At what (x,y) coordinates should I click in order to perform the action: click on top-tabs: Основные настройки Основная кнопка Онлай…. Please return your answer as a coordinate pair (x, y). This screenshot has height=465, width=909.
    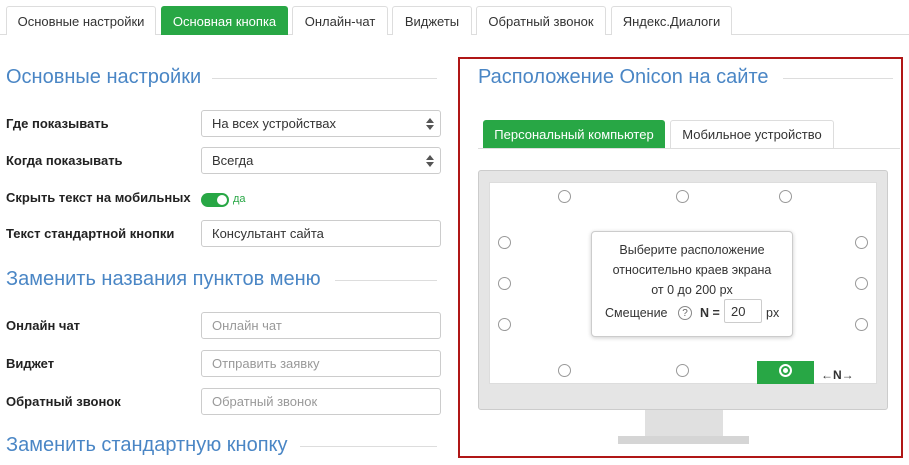
    Looking at the image, I should click on (454, 17).